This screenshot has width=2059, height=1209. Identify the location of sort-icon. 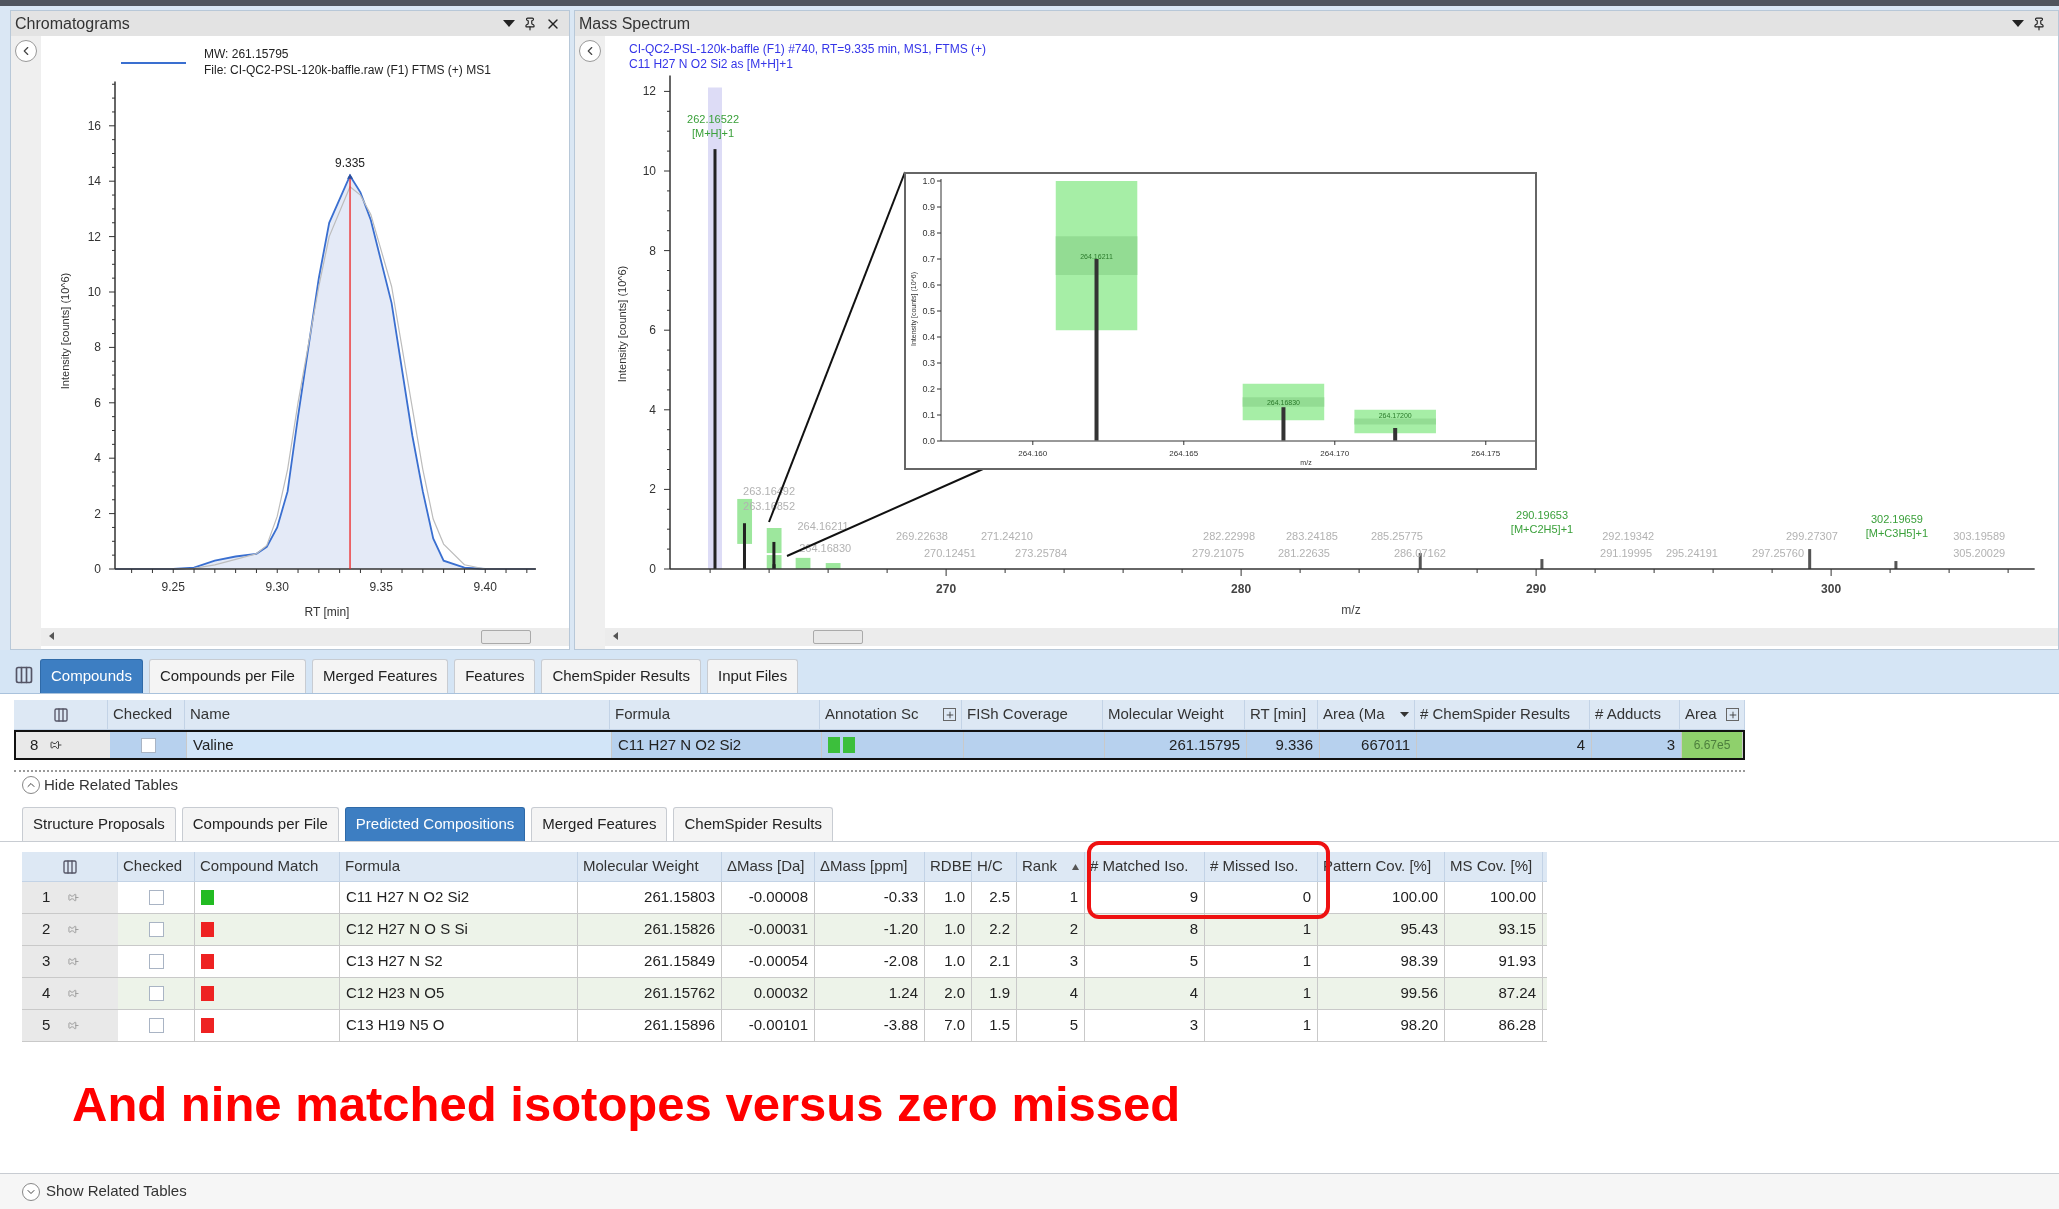
(1075, 866).